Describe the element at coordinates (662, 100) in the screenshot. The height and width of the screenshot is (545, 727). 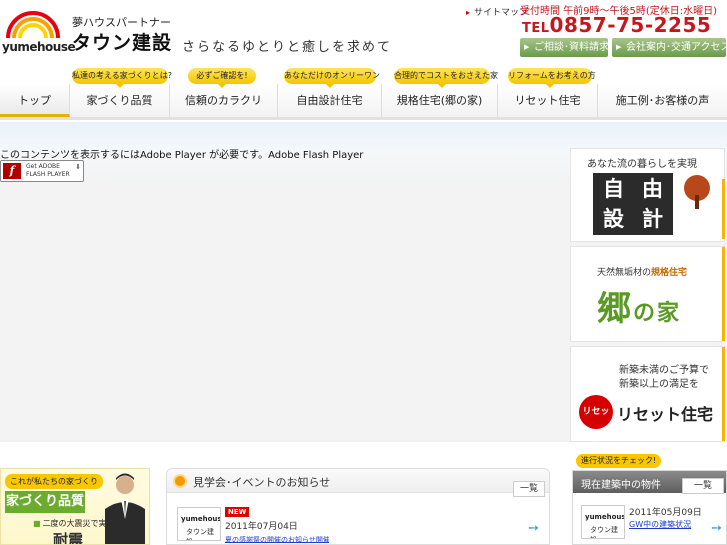
I see `nav-item-works: 施工例･お客様の声` at that location.